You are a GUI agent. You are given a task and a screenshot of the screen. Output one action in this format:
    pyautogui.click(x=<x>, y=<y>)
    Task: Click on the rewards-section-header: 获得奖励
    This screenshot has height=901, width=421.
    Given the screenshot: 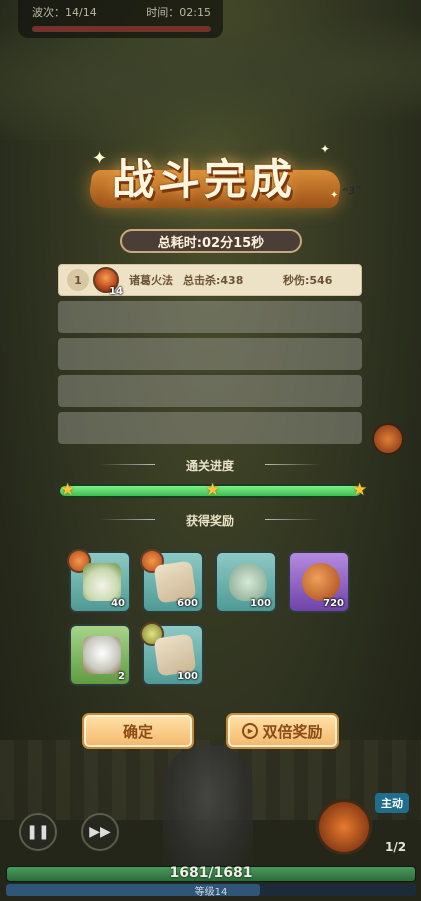 What is the action you would take?
    pyautogui.click(x=210, y=520)
    